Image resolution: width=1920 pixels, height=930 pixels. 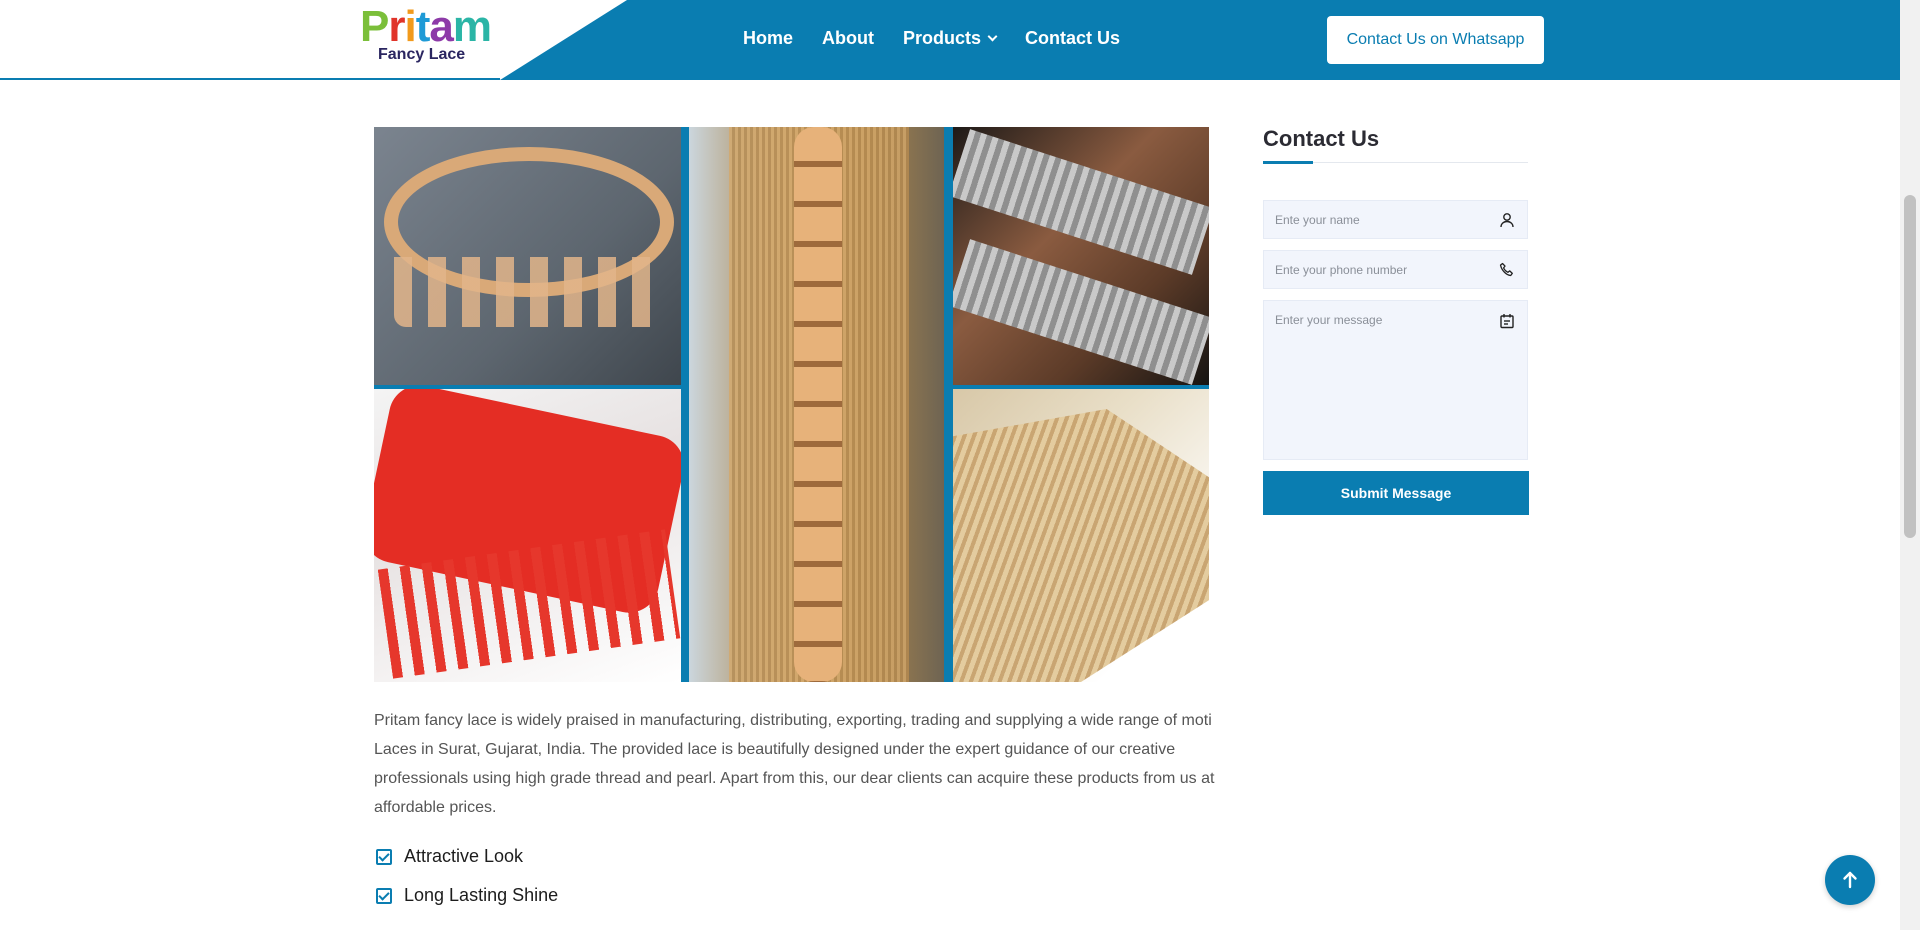 I want to click on feature-label: Long Lasting Shine, so click(x=481, y=895).